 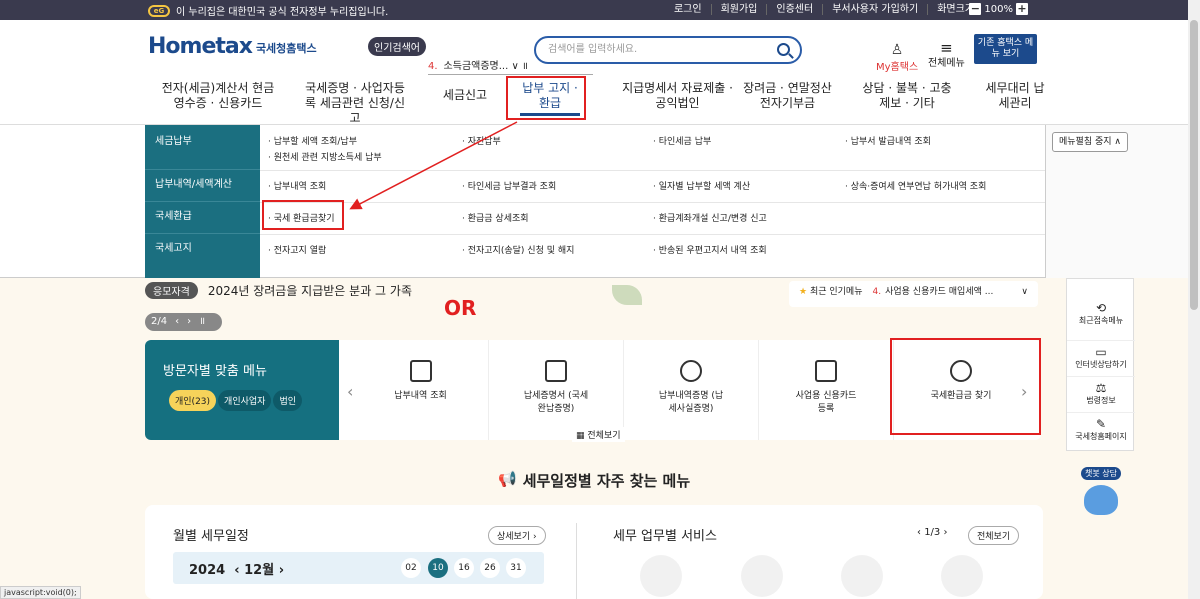 I want to click on calendar-month: 2024 ‹ 12월 ›, so click(x=237, y=570).